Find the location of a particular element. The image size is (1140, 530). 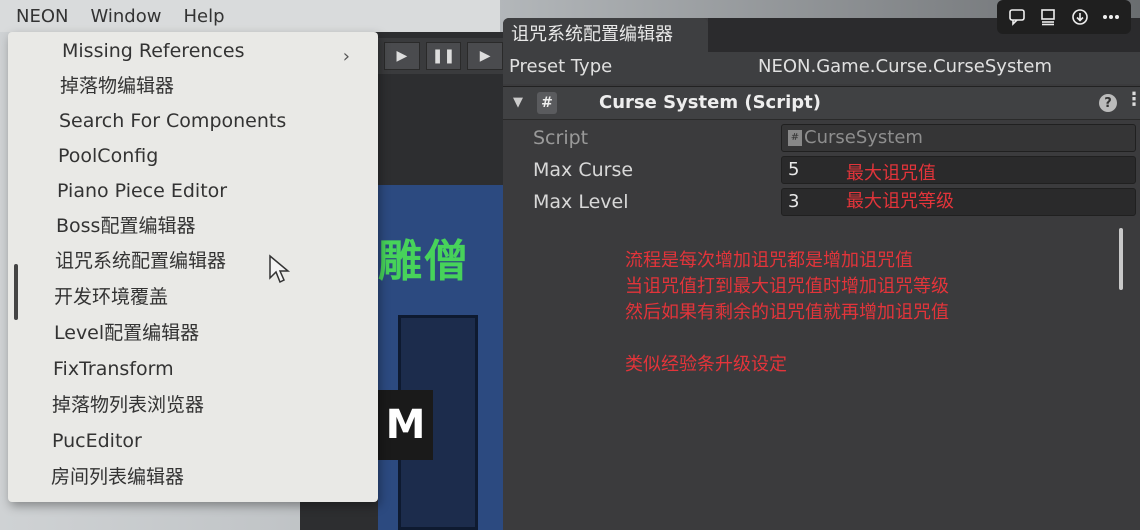

download-icon is located at coordinates (1080, 17).